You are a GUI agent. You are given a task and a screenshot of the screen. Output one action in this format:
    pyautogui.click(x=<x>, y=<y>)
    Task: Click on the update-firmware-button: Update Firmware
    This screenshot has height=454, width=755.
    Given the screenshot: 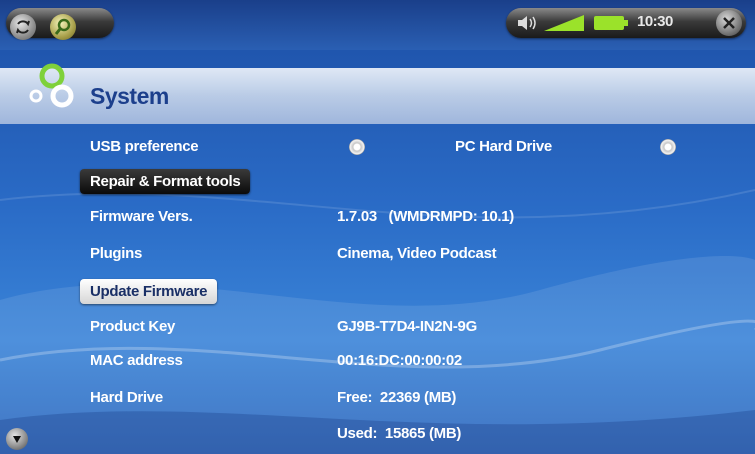 What is the action you would take?
    pyautogui.click(x=149, y=291)
    